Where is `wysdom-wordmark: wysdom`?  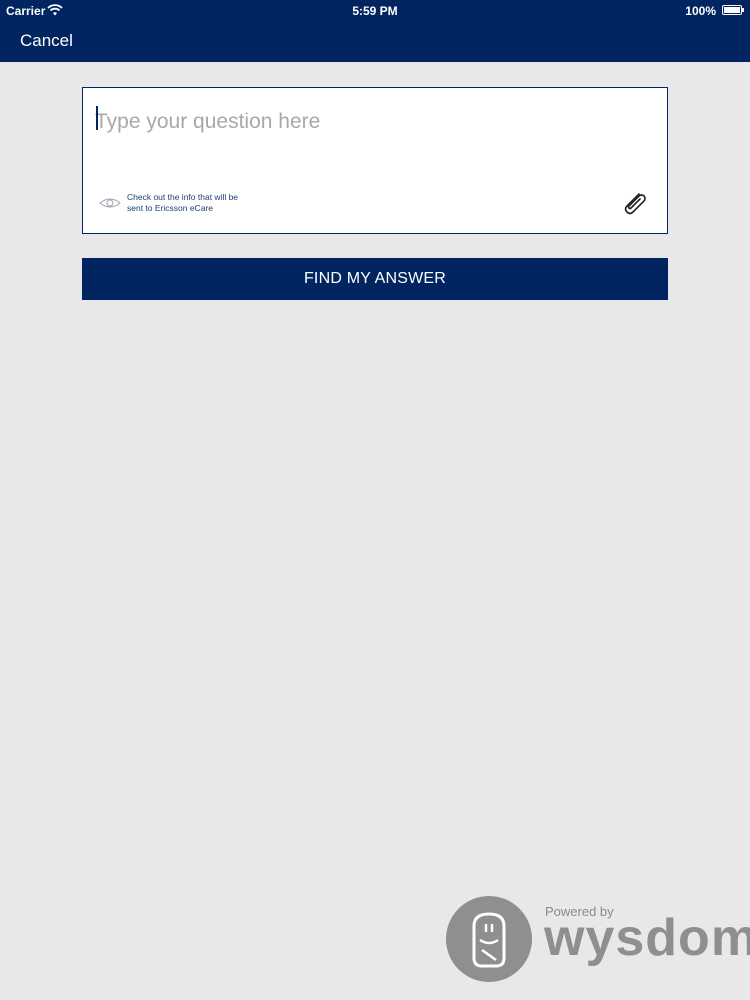
wysdom-wordmark: wysdom is located at coordinates (647, 938).